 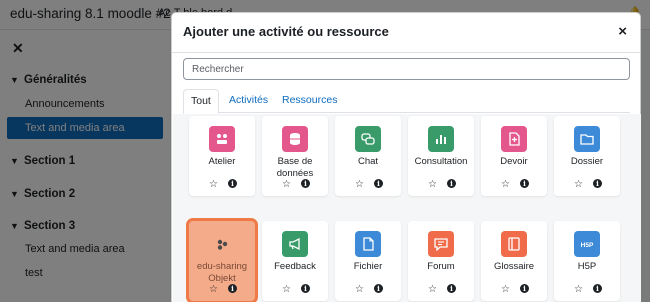 What do you see at coordinates (587, 161) in the screenshot?
I see `activity-name: Dossier` at bounding box center [587, 161].